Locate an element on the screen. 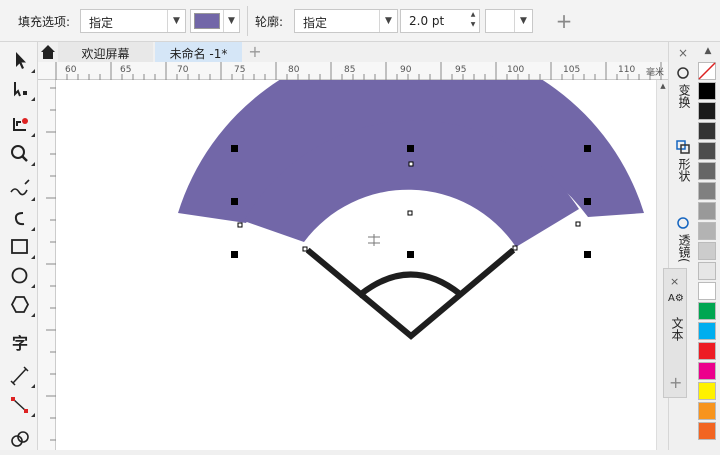  polygon-tool is located at coordinates (21, 305).